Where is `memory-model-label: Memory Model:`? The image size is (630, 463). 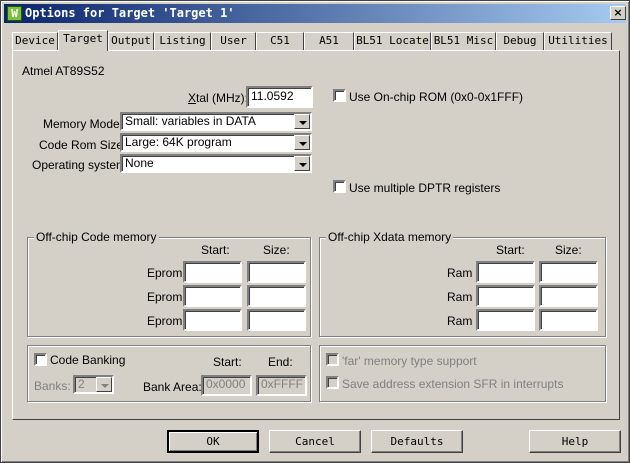
memory-model-label: Memory Model: is located at coordinates (84, 124).